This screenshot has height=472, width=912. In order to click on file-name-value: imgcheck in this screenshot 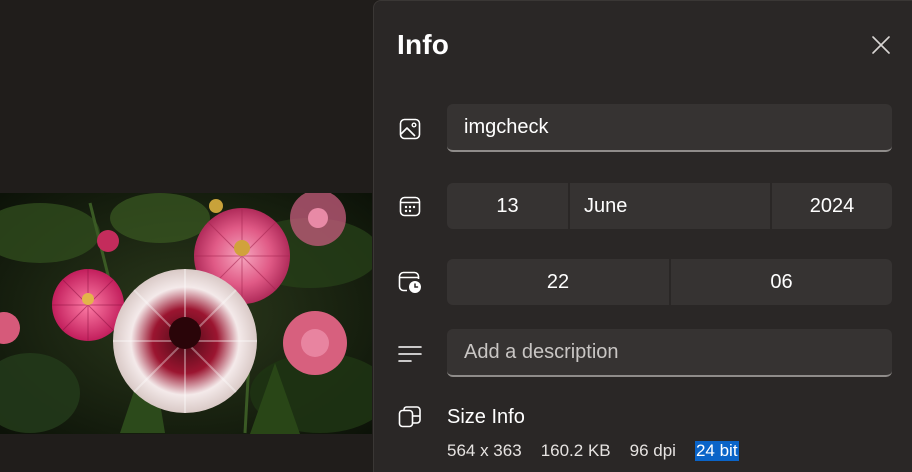, I will do `click(506, 126)`.